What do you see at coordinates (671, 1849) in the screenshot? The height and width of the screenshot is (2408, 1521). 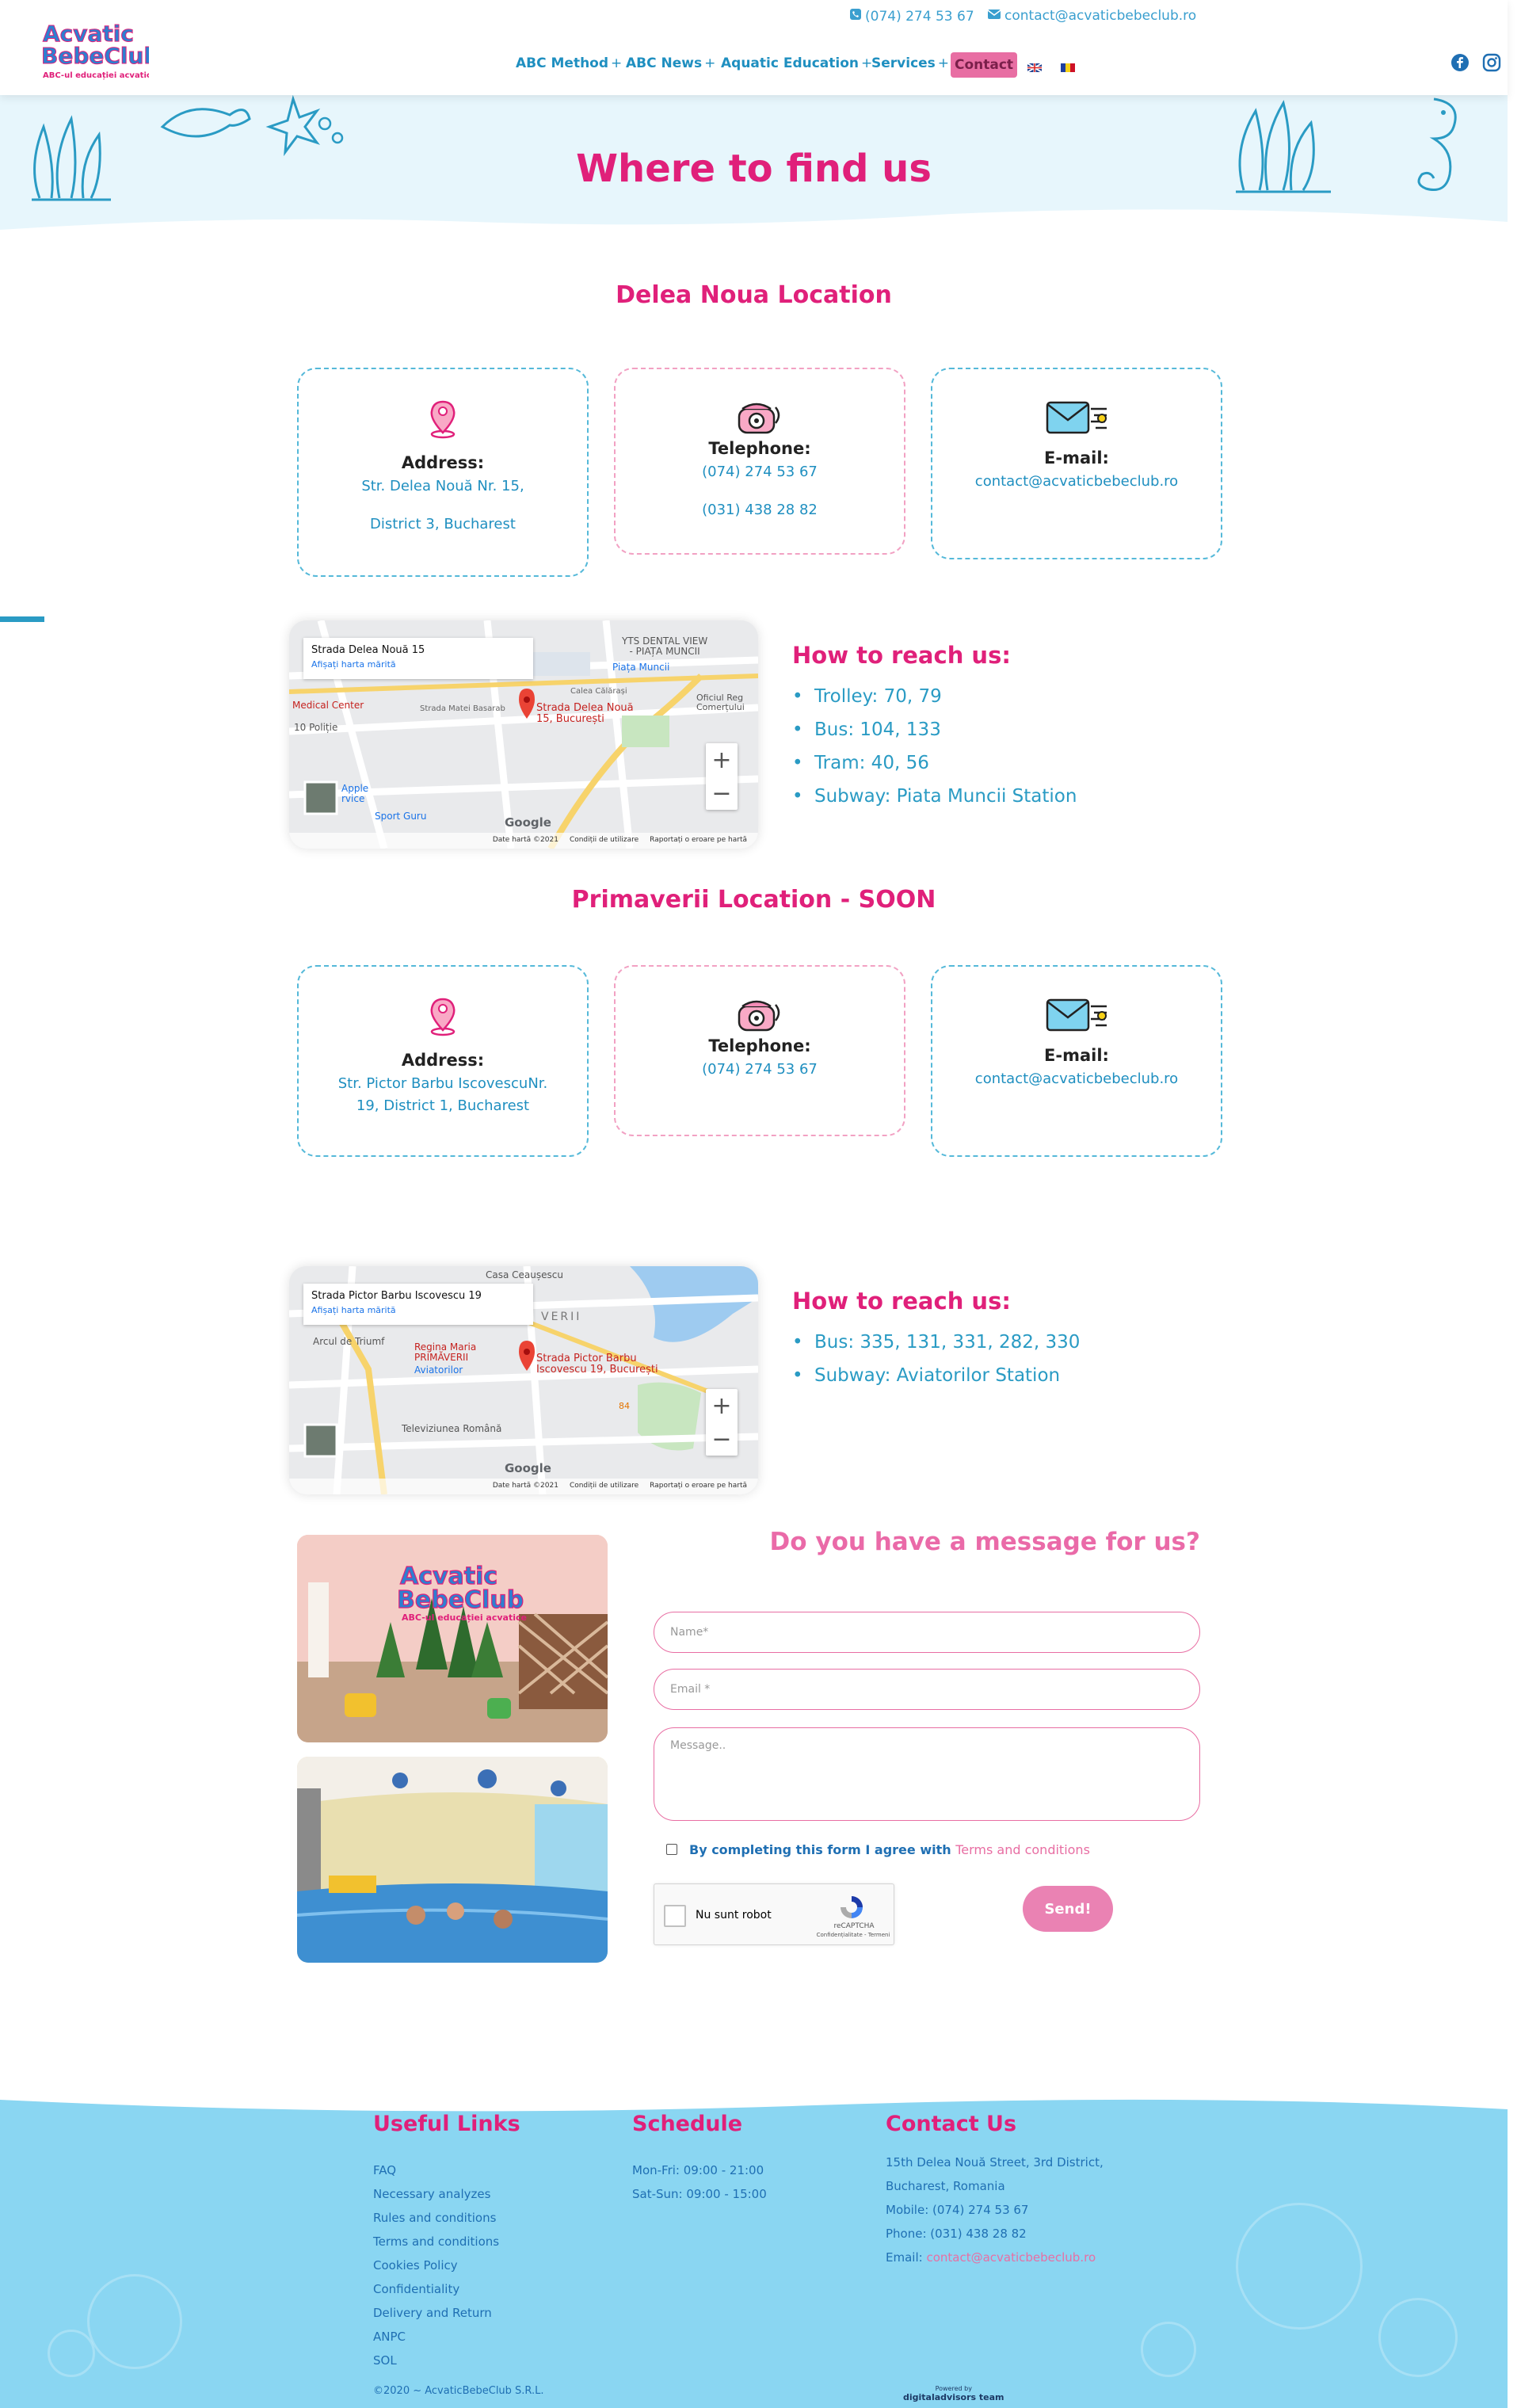 I see `terms-checkbox` at bounding box center [671, 1849].